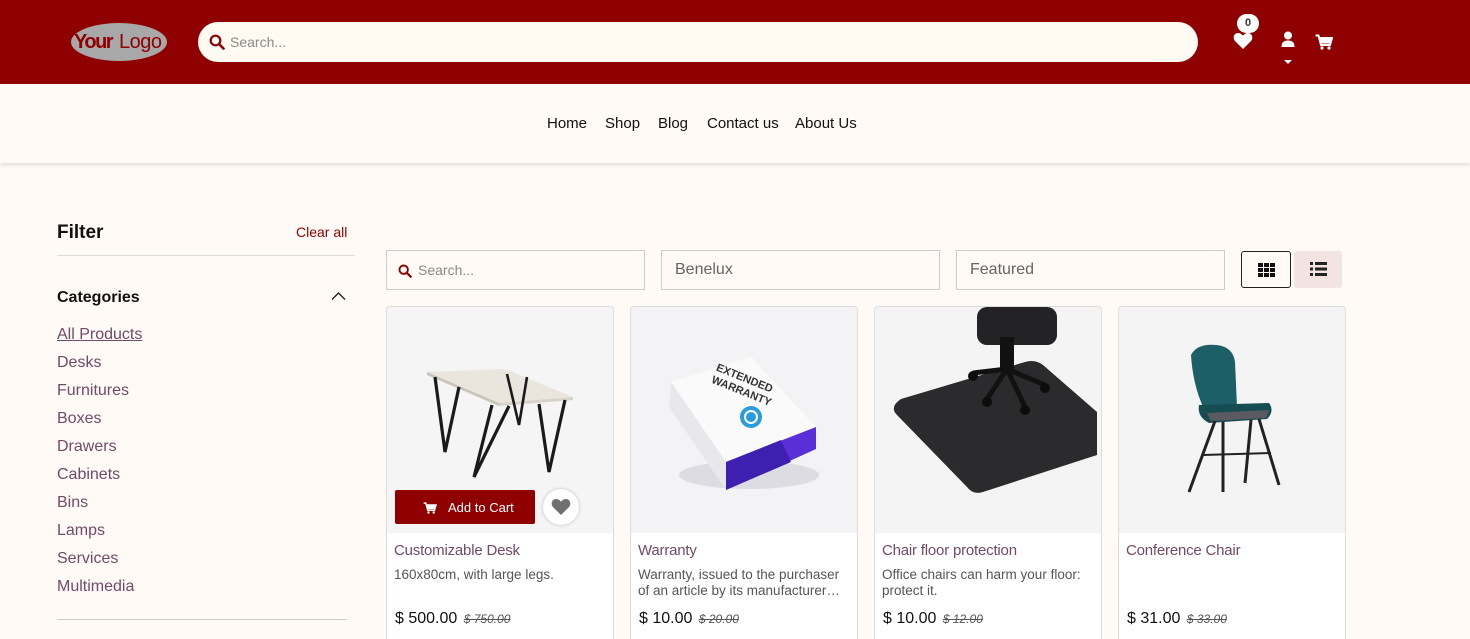 The width and height of the screenshot is (1470, 639). What do you see at coordinates (1288, 39) in the screenshot?
I see `user-icon` at bounding box center [1288, 39].